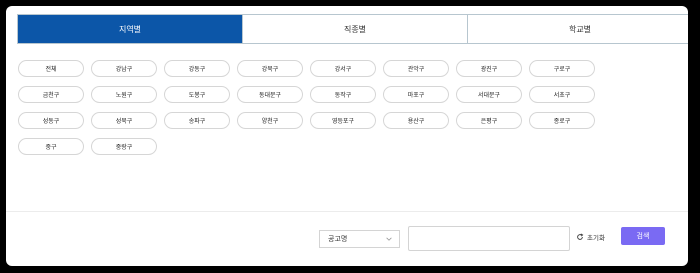 This screenshot has height=273, width=700. What do you see at coordinates (347, 211) in the screenshot?
I see `divider` at bounding box center [347, 211].